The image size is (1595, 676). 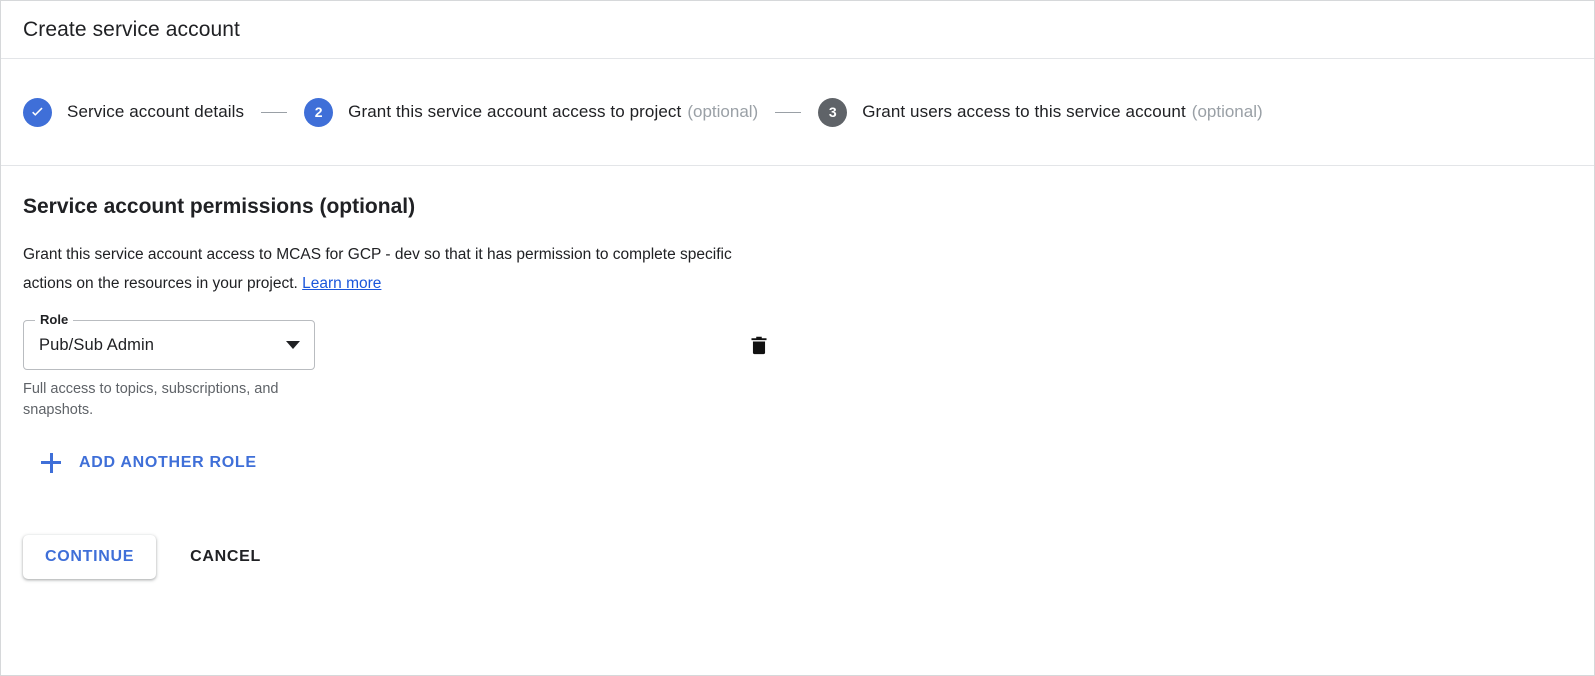 I want to click on role-select-value: Pub/Sub Admin, so click(x=97, y=344).